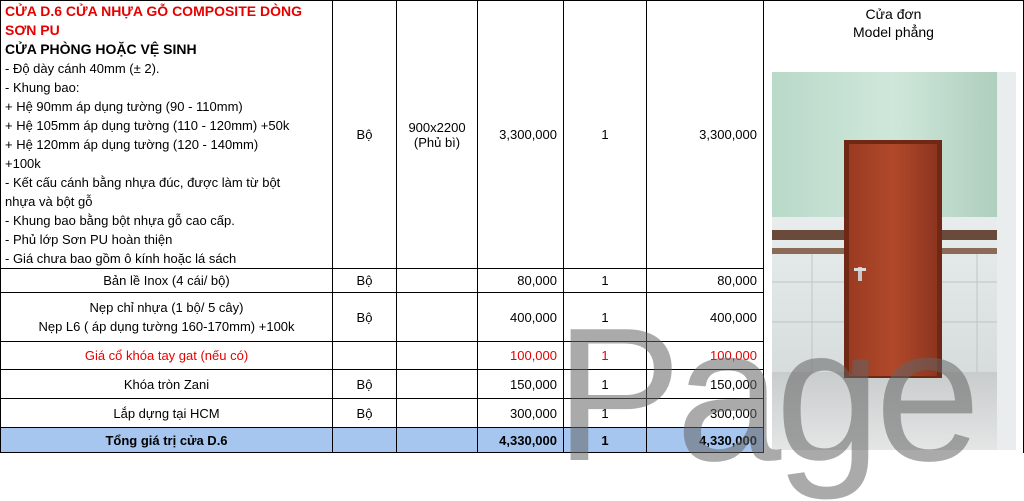 The width and height of the screenshot is (1024, 501). Describe the element at coordinates (528, 440) in the screenshot. I see `total-price: 4,330,000` at that location.